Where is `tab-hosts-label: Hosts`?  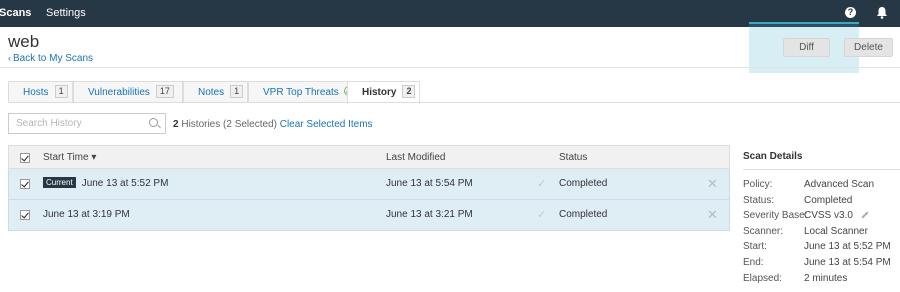
tab-hosts-label: Hosts is located at coordinates (36, 92).